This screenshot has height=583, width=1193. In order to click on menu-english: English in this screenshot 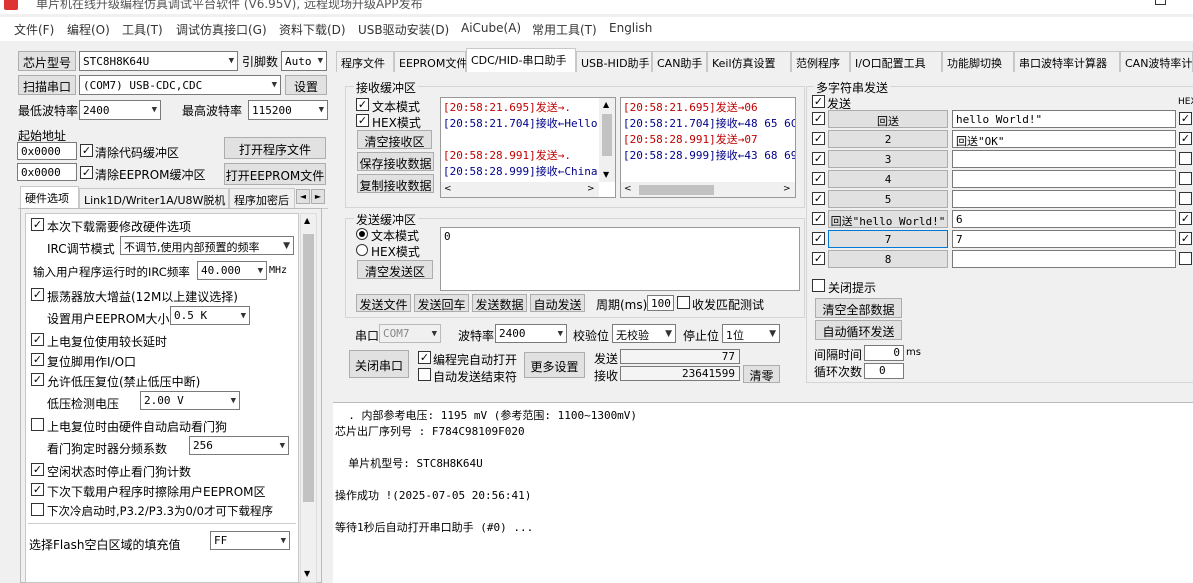, I will do `click(630, 28)`.